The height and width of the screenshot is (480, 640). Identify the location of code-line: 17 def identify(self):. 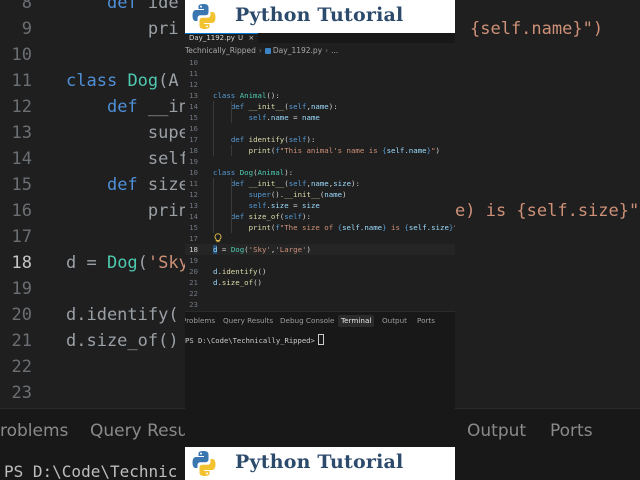
(320, 139).